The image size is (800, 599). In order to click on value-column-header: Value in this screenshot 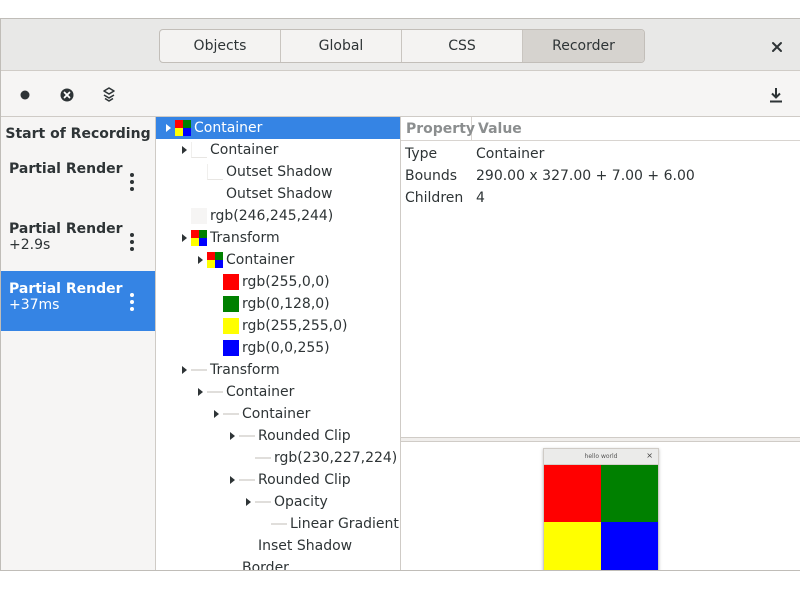, I will do `click(497, 128)`.